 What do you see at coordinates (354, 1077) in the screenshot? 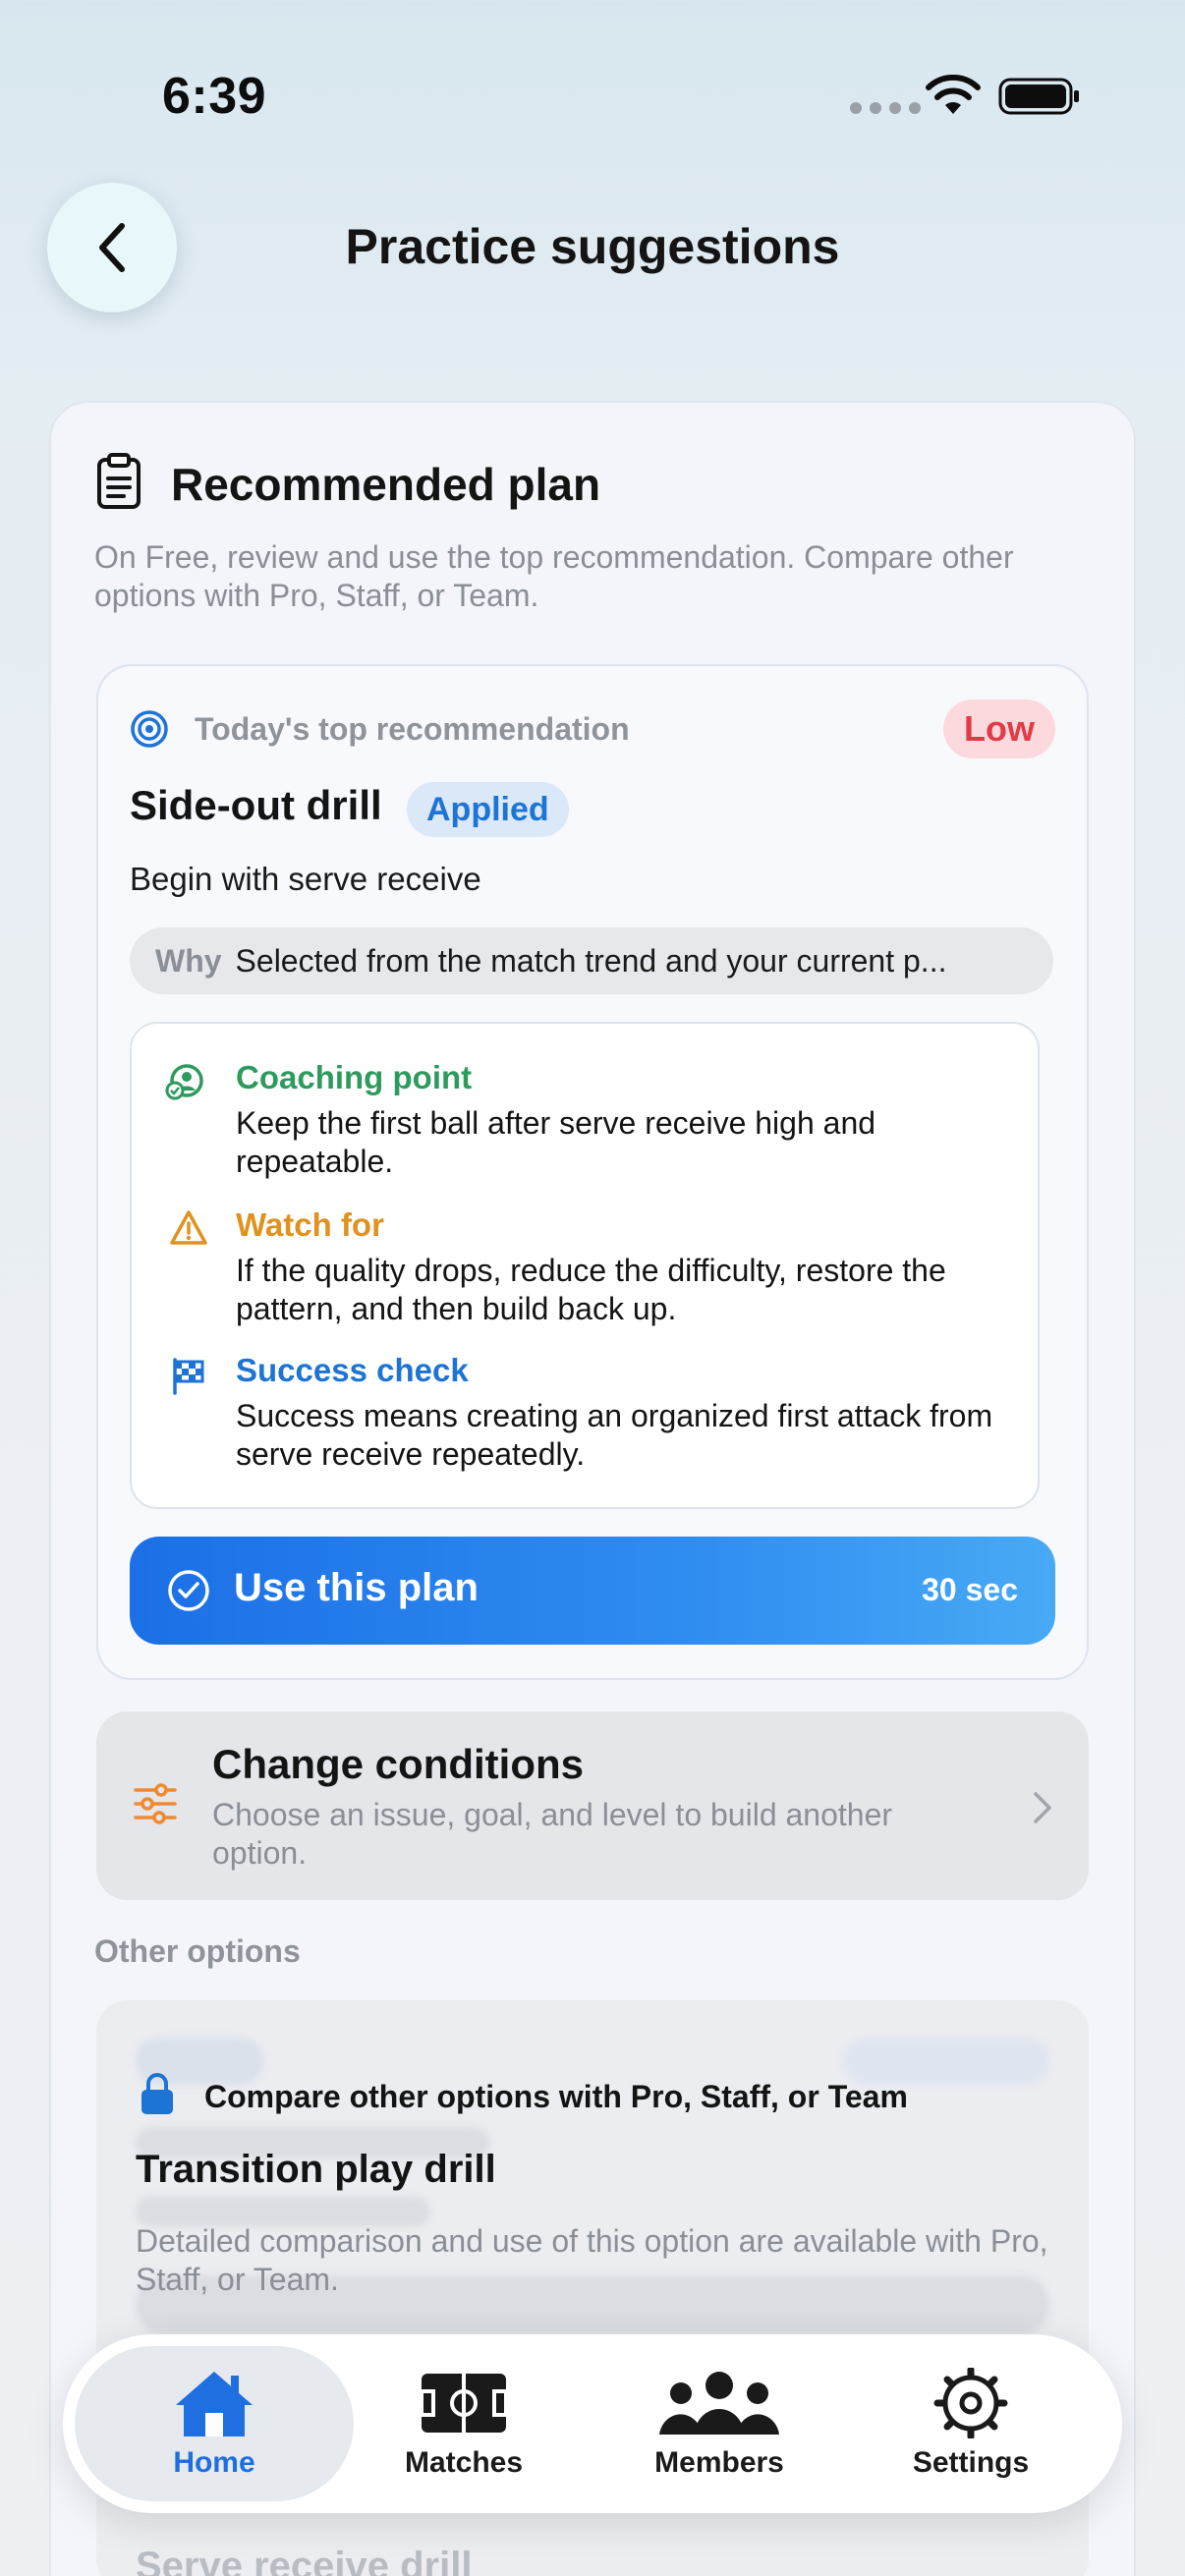
I see `coaching-point-title: Coaching point` at bounding box center [354, 1077].